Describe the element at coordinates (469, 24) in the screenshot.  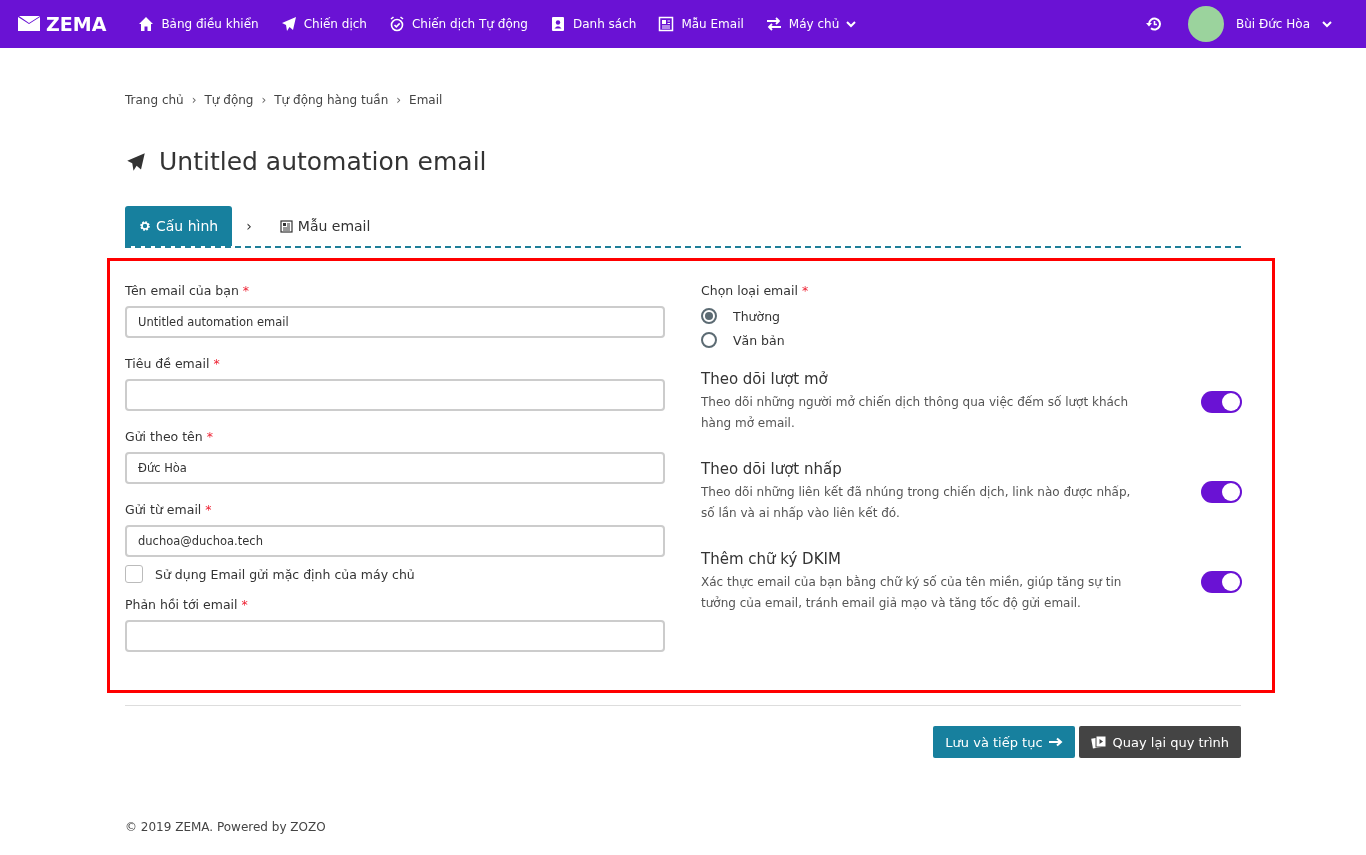
I see `nav-link: Chiến dịch Tự động` at that location.